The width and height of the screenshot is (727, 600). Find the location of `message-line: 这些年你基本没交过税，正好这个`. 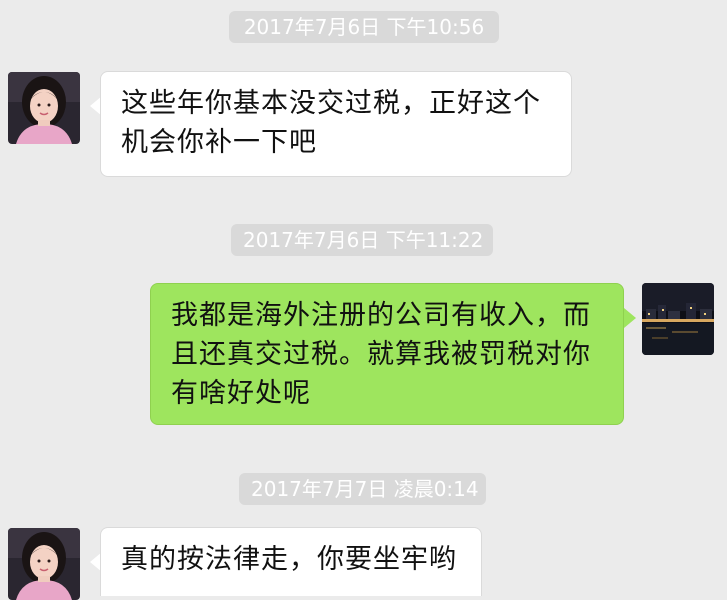

message-line: 这些年你基本没交过税，正好这个 is located at coordinates (331, 103).